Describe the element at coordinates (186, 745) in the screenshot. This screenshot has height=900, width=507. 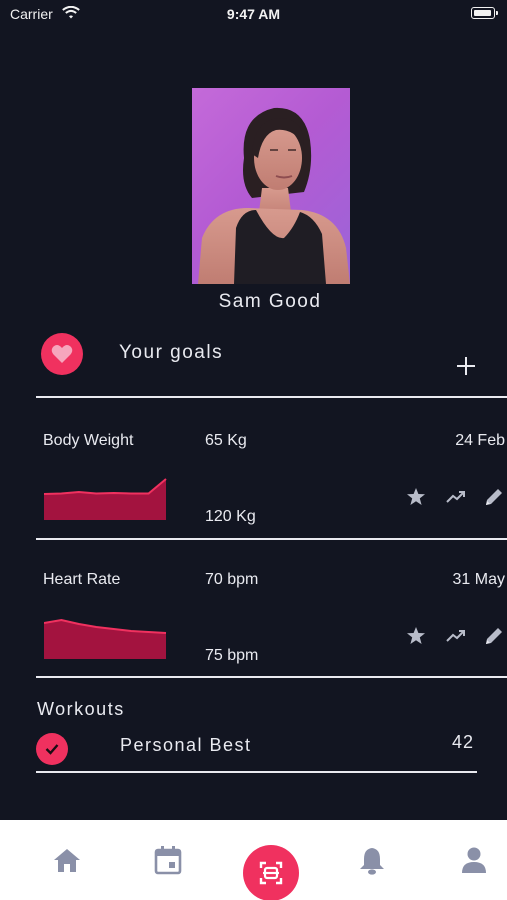
I see `workout-label: Personal Best` at that location.